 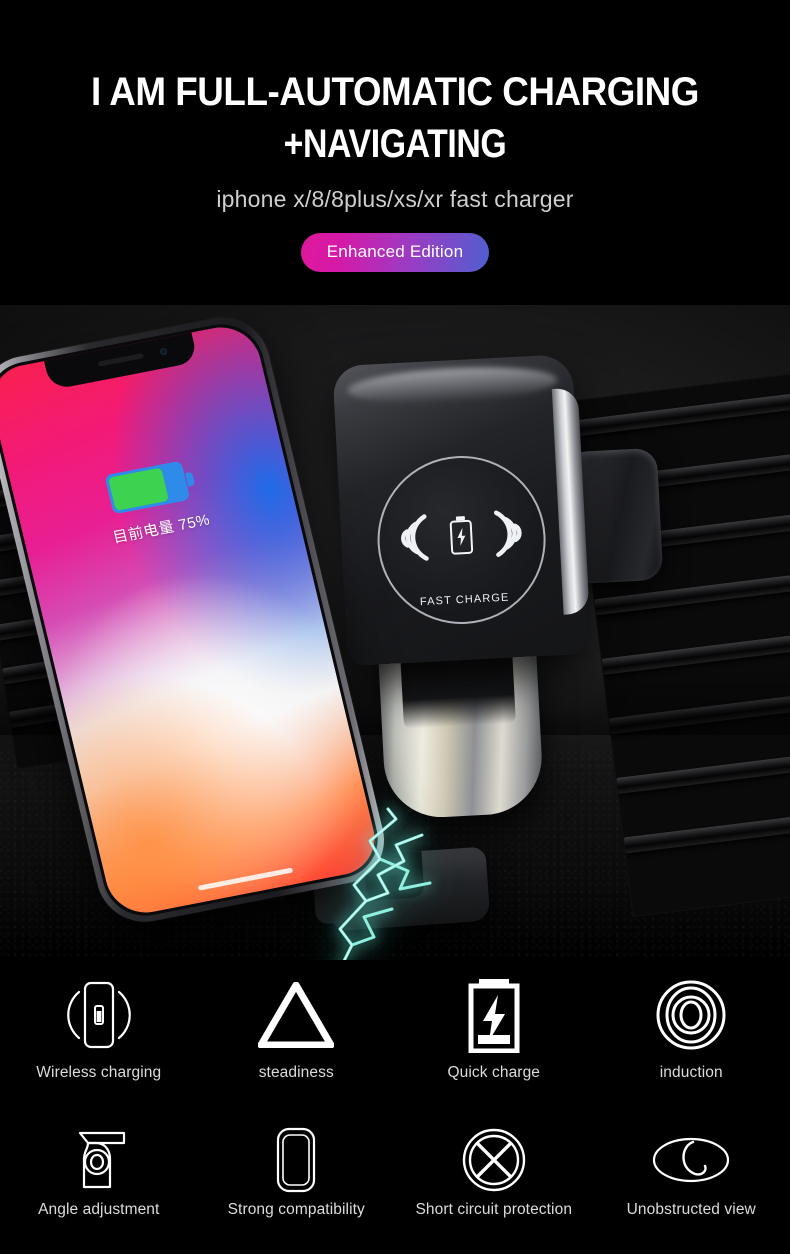 I want to click on badge-container: Enhanced Edition, so click(x=395, y=252).